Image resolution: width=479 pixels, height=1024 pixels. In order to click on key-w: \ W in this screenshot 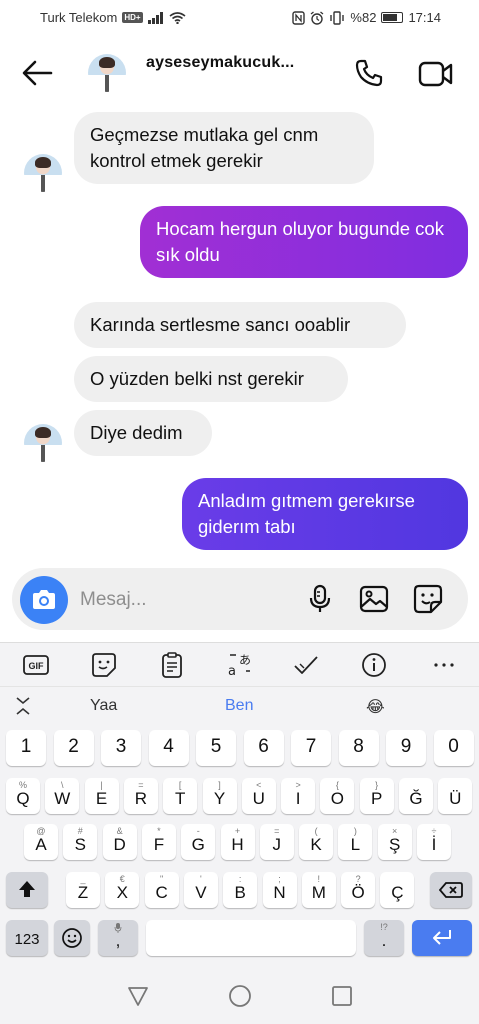, I will do `click(62, 796)`.